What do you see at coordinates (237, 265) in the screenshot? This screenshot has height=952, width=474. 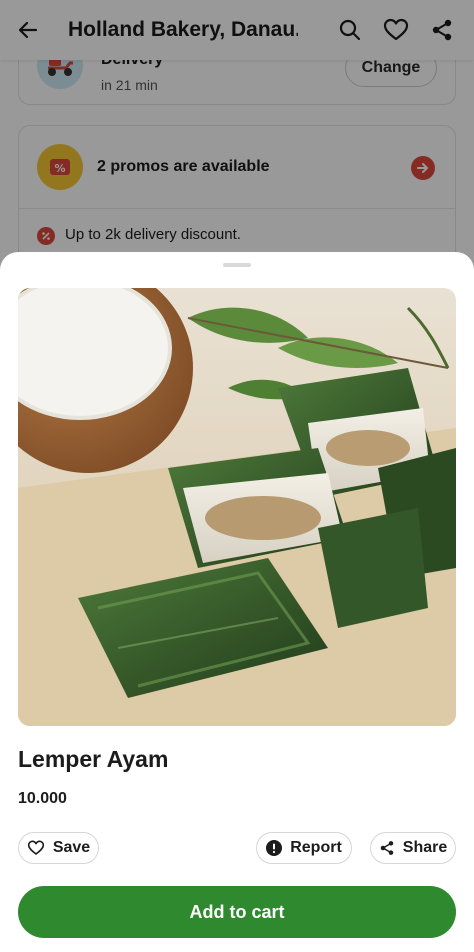 I see `sheet-drag-handle` at bounding box center [237, 265].